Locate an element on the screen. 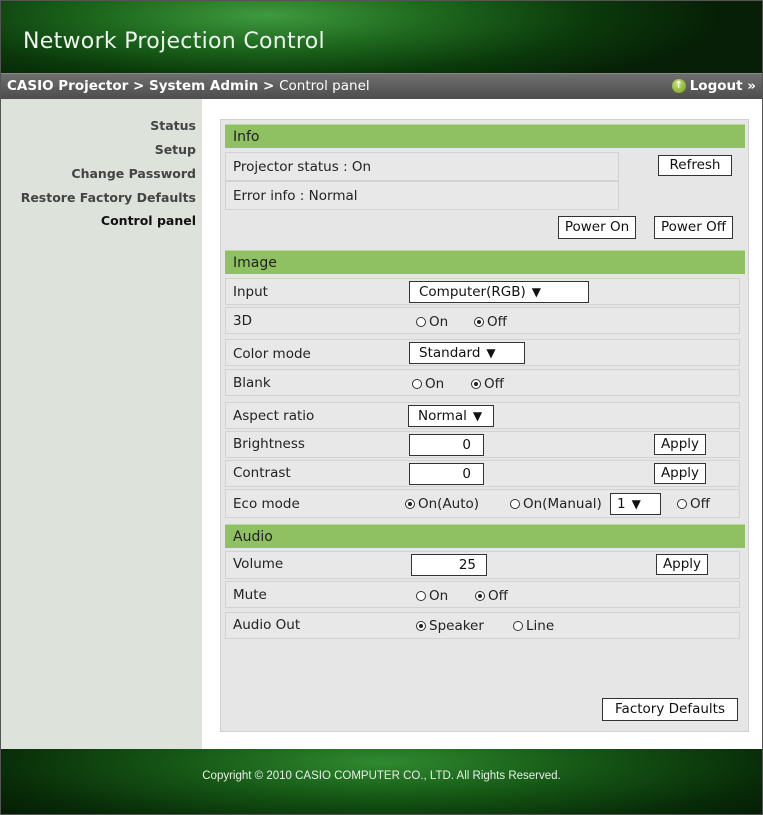 This screenshot has height=815, width=763. audio-out-line-radio: Line is located at coordinates (533, 626).